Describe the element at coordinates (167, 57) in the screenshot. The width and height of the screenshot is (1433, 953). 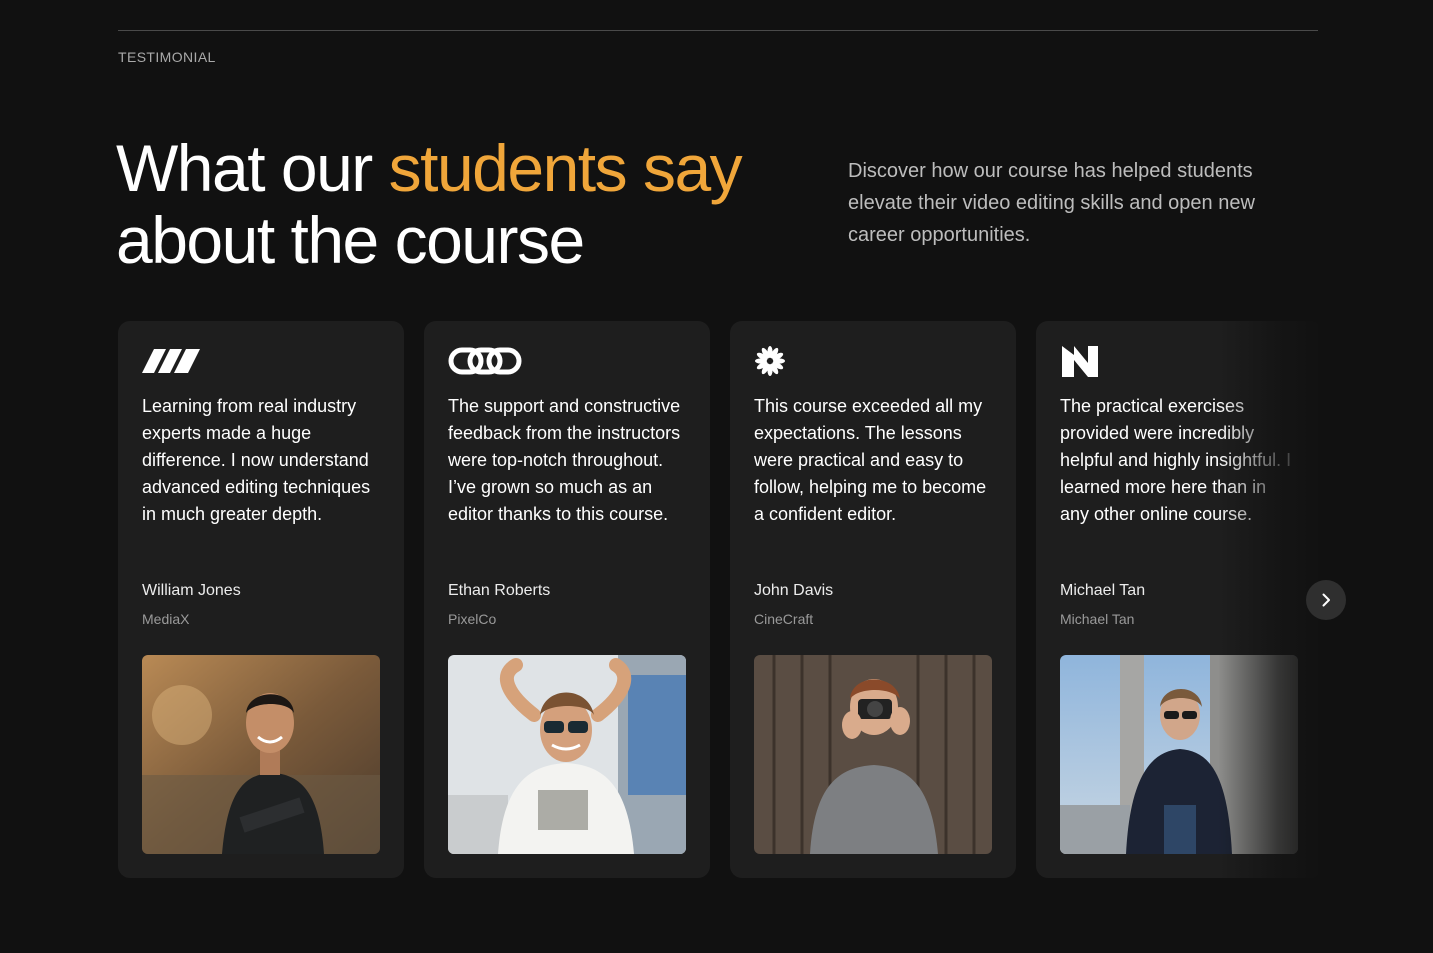
I see `section-eyebrow: TESTIMONIAL` at that location.